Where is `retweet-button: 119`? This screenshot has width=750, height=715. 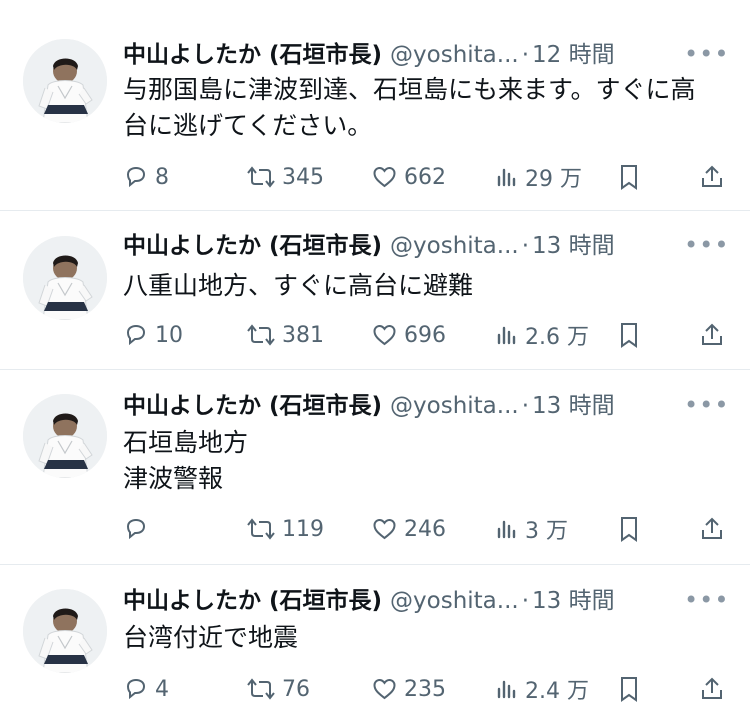 retweet-button: 119 is located at coordinates (285, 529).